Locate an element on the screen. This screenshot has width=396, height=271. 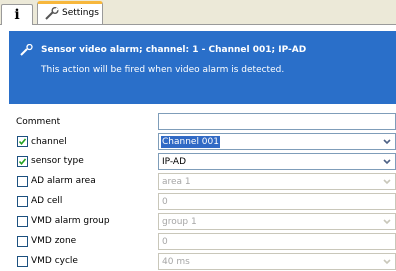
vmd-zone-input: 0 is located at coordinates (277, 241).